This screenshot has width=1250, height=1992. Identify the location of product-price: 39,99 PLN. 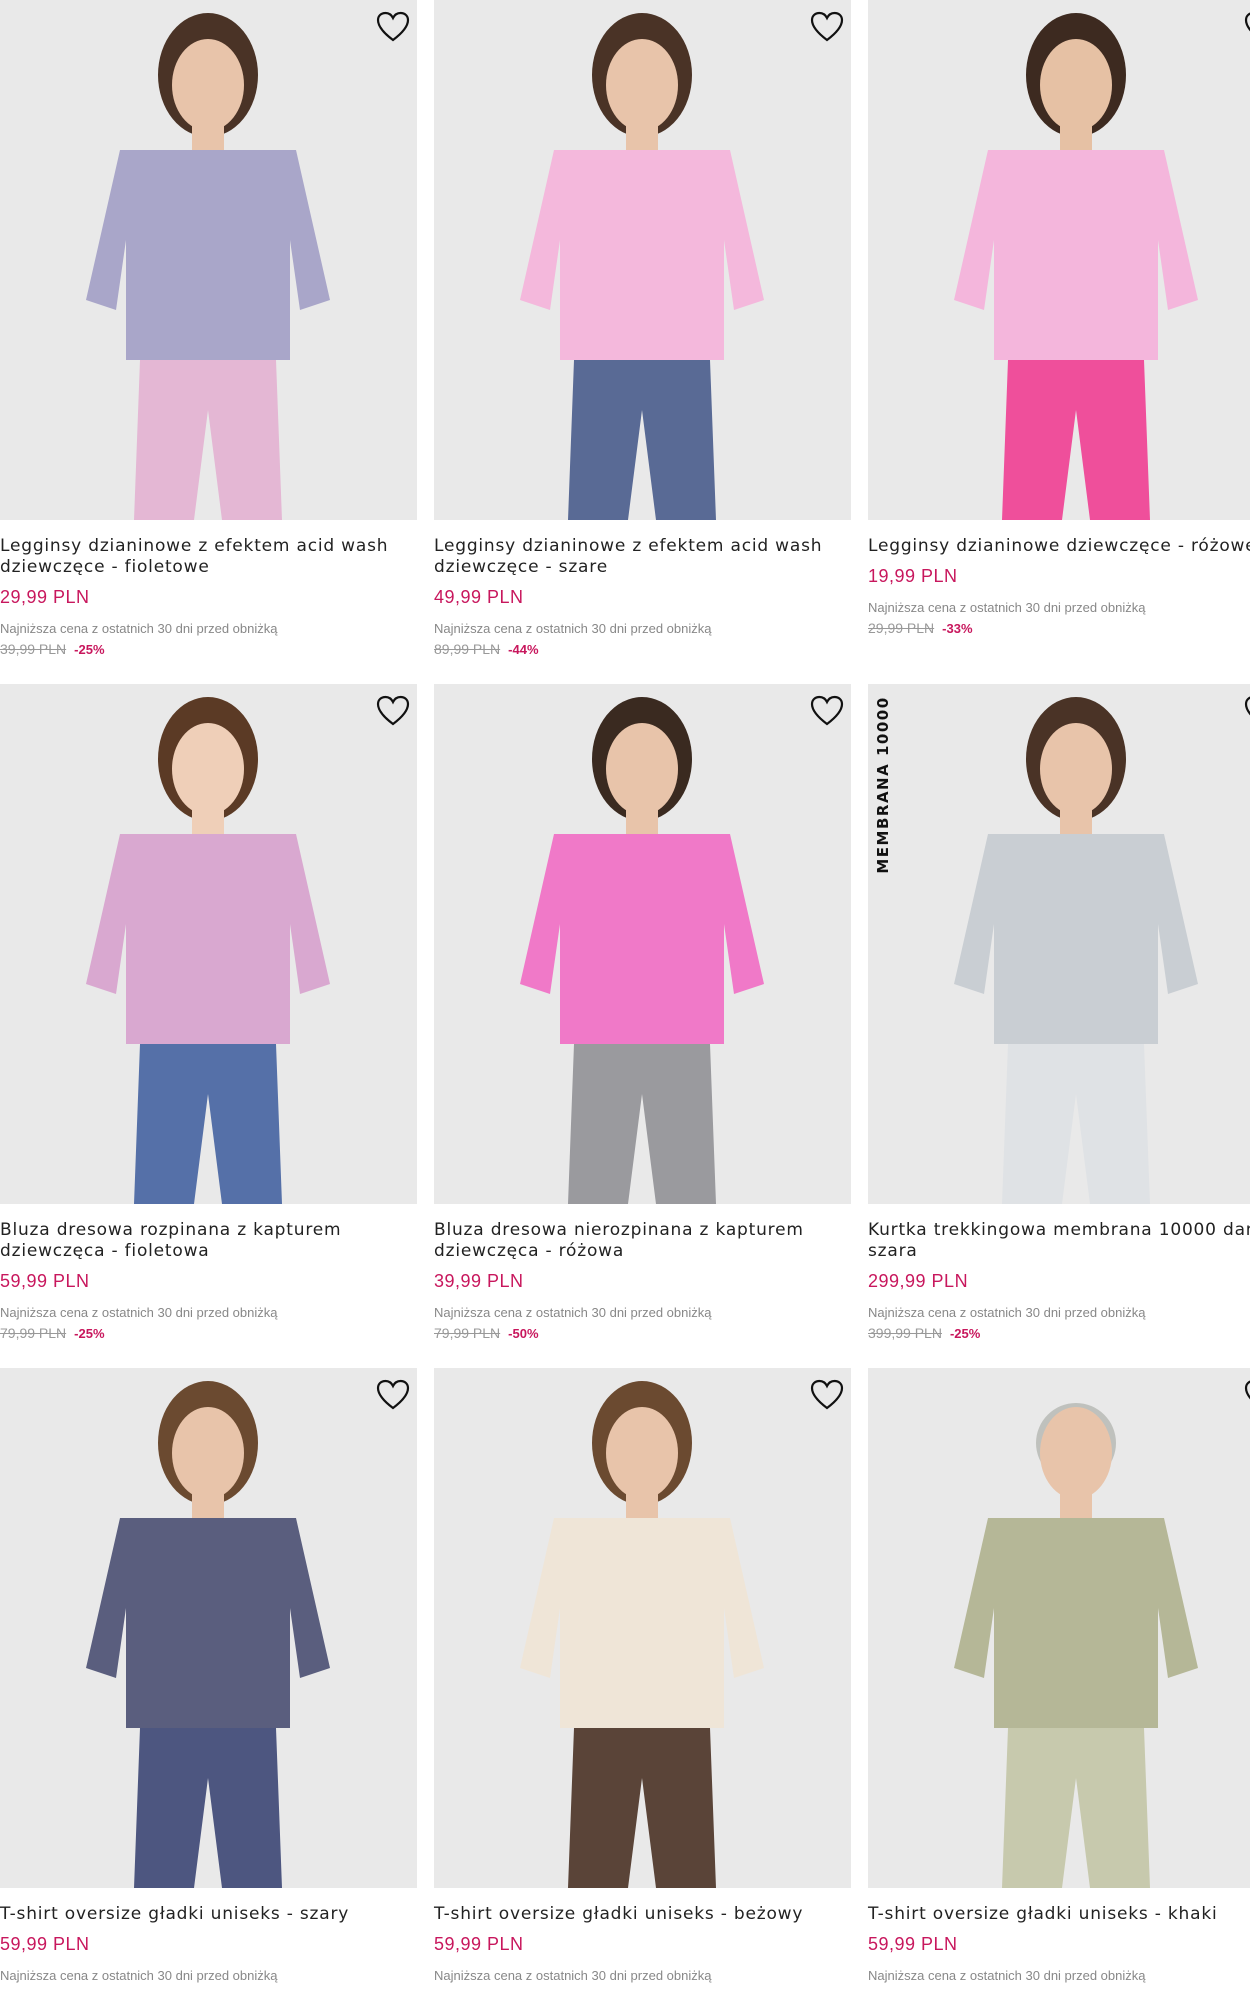
(479, 1281).